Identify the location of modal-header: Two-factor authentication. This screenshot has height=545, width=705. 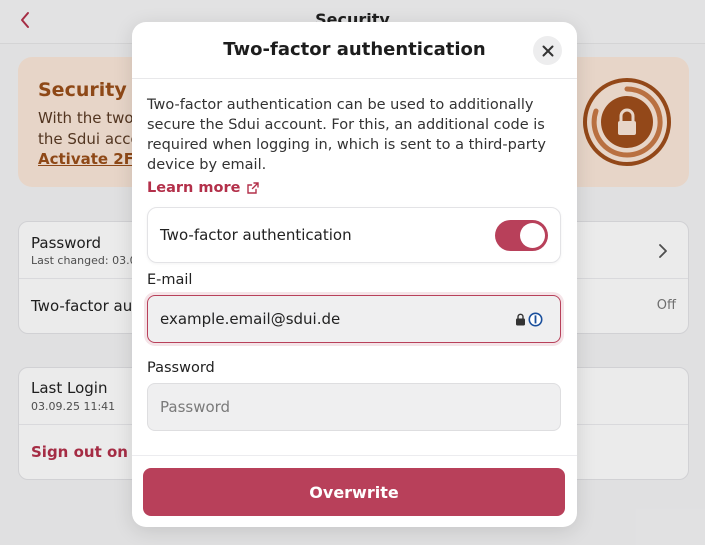
(354, 50).